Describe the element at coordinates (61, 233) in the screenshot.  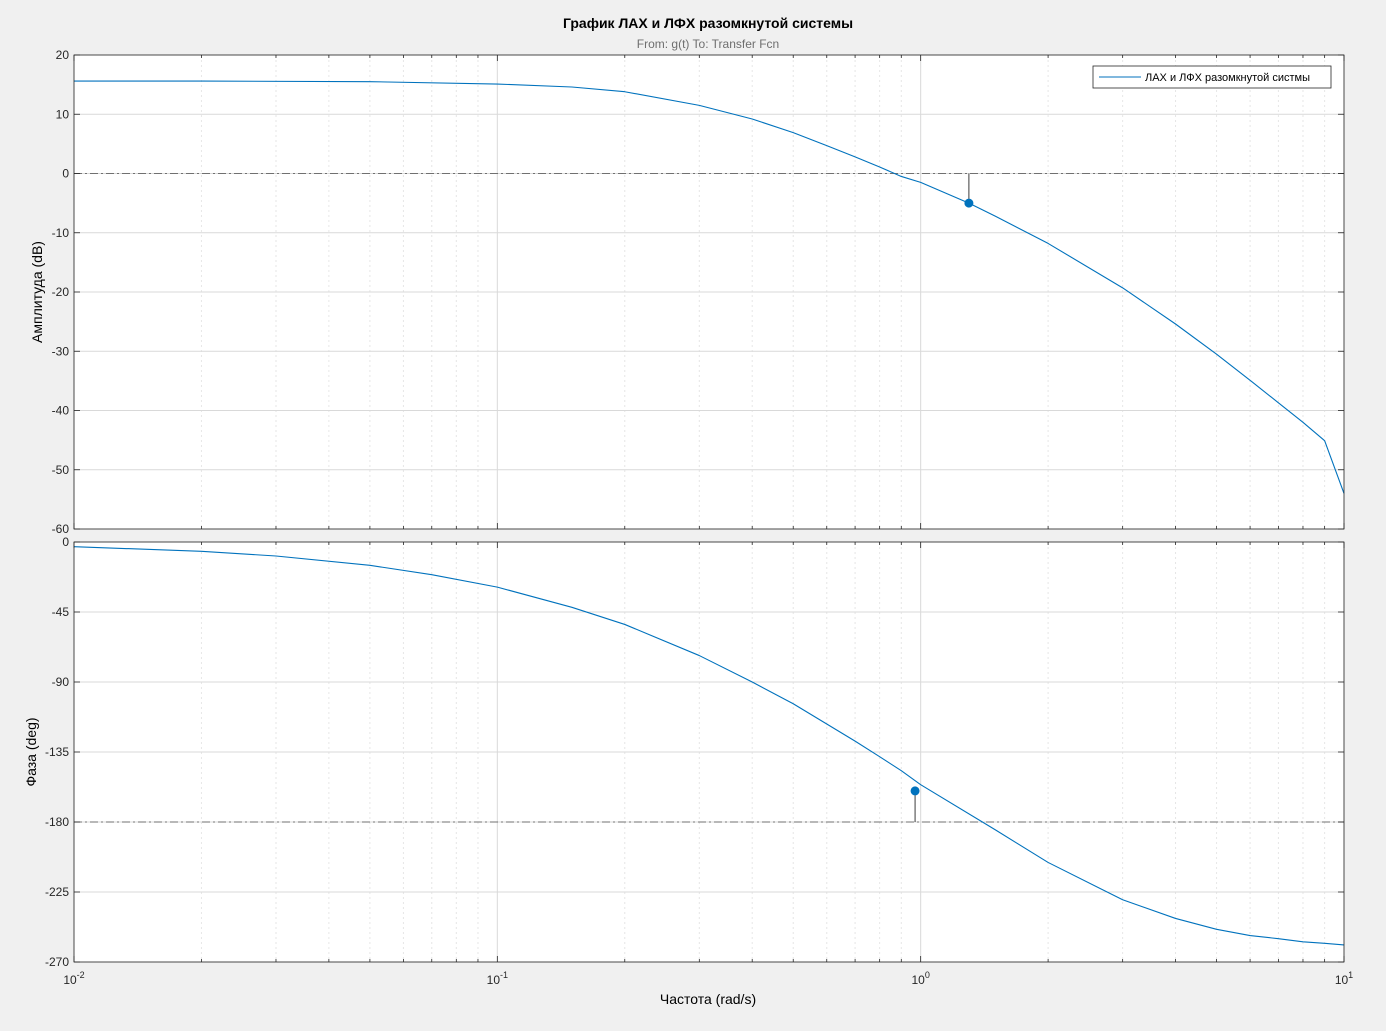
I see `y-tick-label: -10` at that location.